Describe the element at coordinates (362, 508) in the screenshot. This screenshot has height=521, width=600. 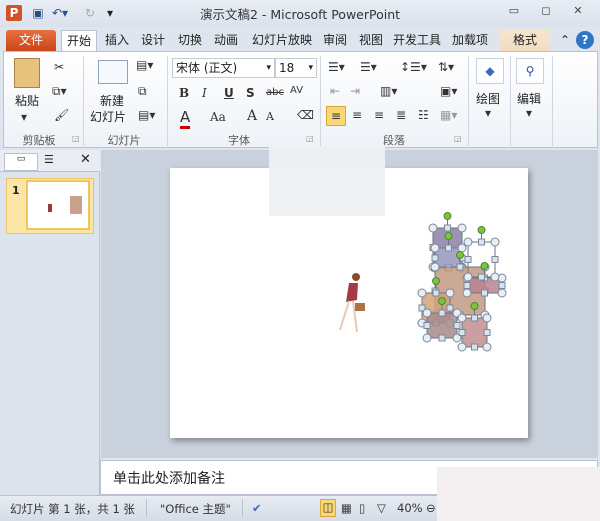
I see `reading-view-button: ▯` at that location.